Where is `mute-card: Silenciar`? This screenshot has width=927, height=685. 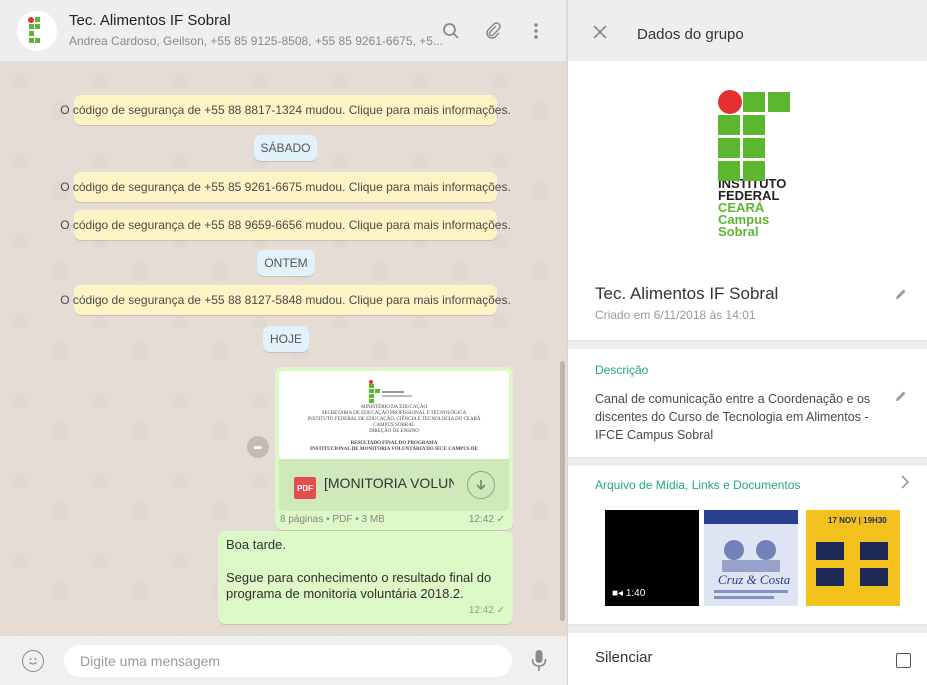
mute-card: Silenciar is located at coordinates (747, 659).